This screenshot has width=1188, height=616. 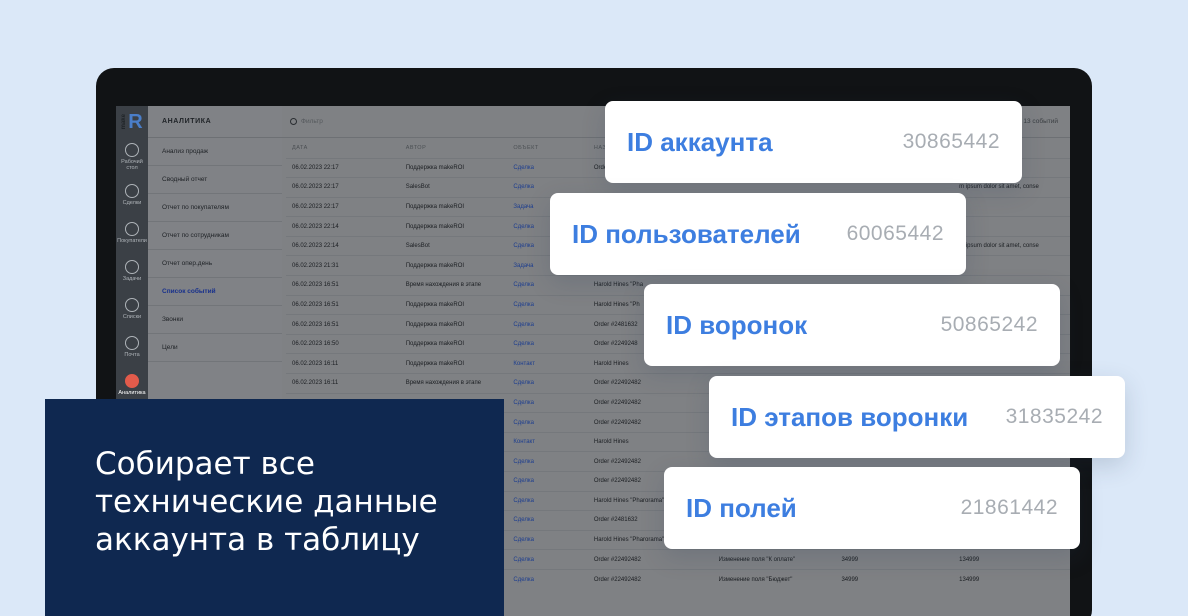 What do you see at coordinates (650, 441) in the screenshot?
I see `table-cell: Harold Hines` at bounding box center [650, 441].